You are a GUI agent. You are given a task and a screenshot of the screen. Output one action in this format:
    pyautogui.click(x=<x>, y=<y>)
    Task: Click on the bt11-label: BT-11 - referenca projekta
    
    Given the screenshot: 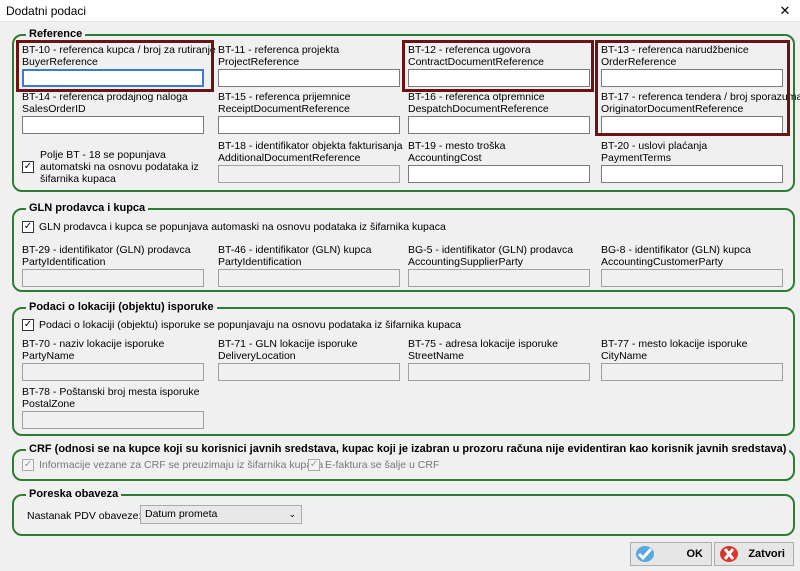 What is the action you would take?
    pyautogui.click(x=279, y=50)
    